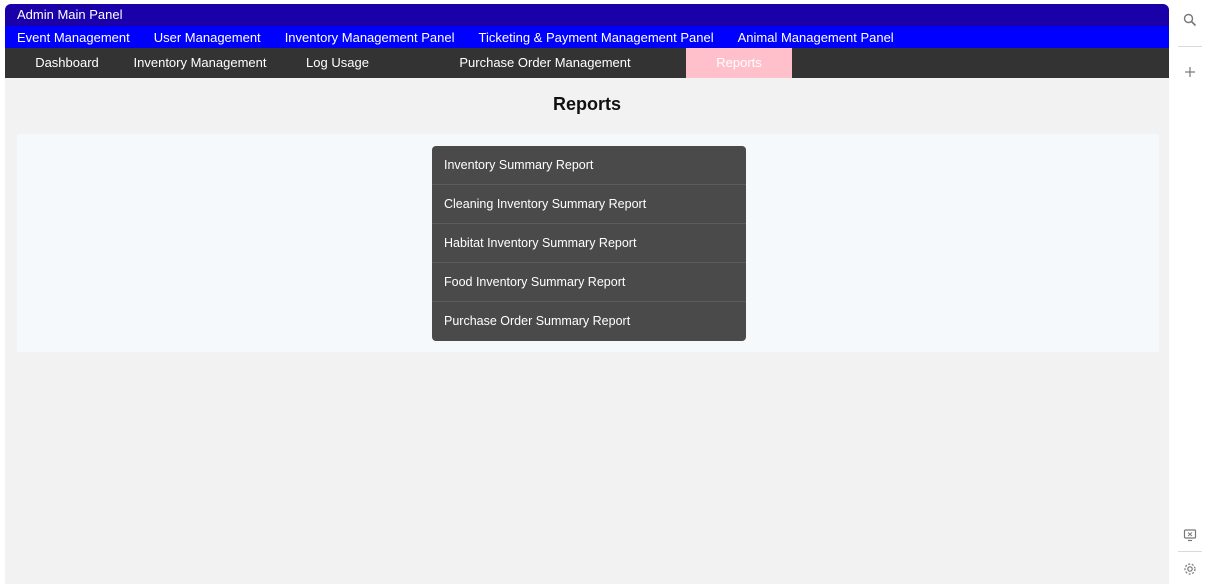 This screenshot has width=1205, height=587. I want to click on panel-nav-animal-management-panel: Animal Management Panel, so click(816, 37).